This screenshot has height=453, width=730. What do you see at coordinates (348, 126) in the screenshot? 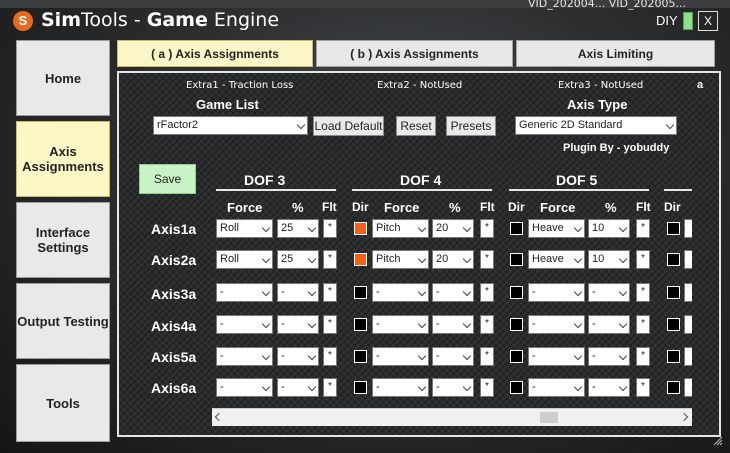
I see `load-default-button: Load Default` at bounding box center [348, 126].